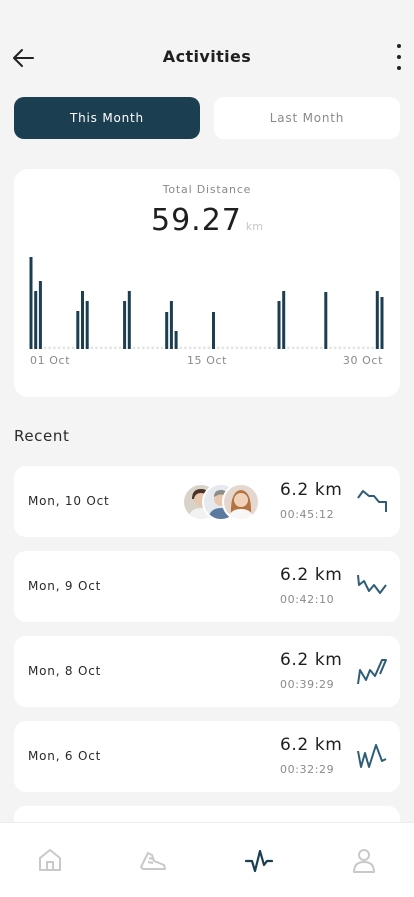 The width and height of the screenshot is (414, 897). Describe the element at coordinates (399, 57) in the screenshot. I see `more-options-button` at that location.